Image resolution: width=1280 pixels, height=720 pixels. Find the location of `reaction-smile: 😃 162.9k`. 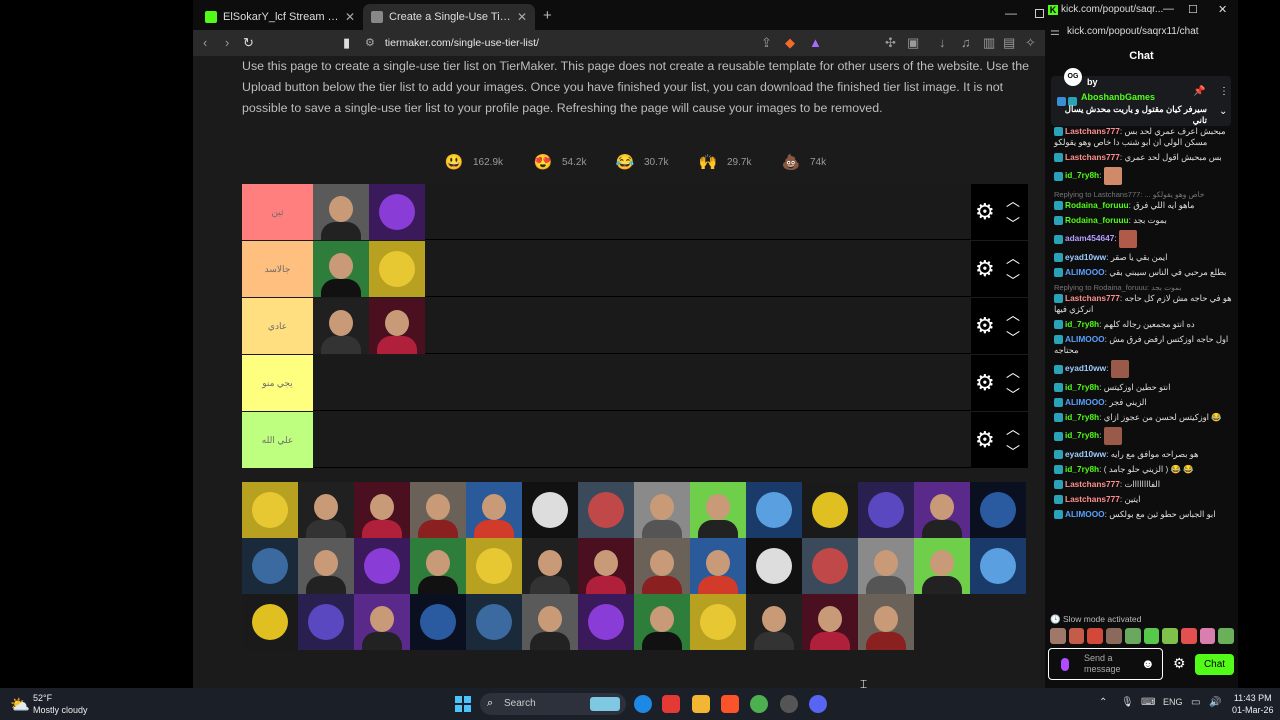

reaction-smile: 😃 162.9k is located at coordinates (473, 162).